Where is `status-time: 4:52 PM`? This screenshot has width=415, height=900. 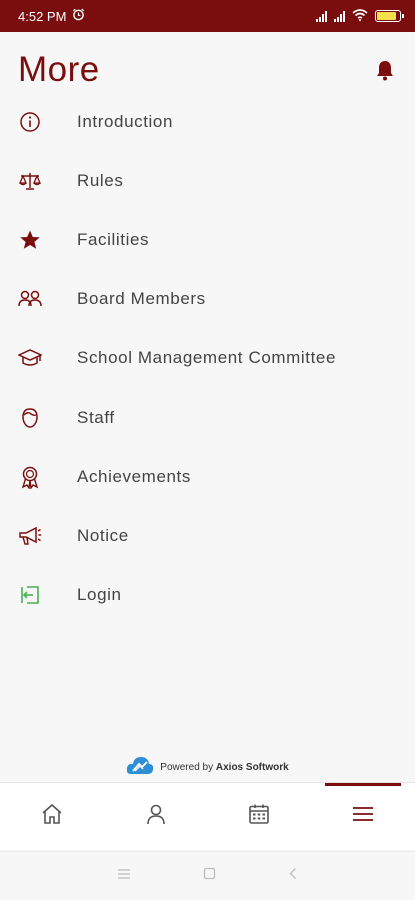 status-time: 4:52 PM is located at coordinates (42, 16).